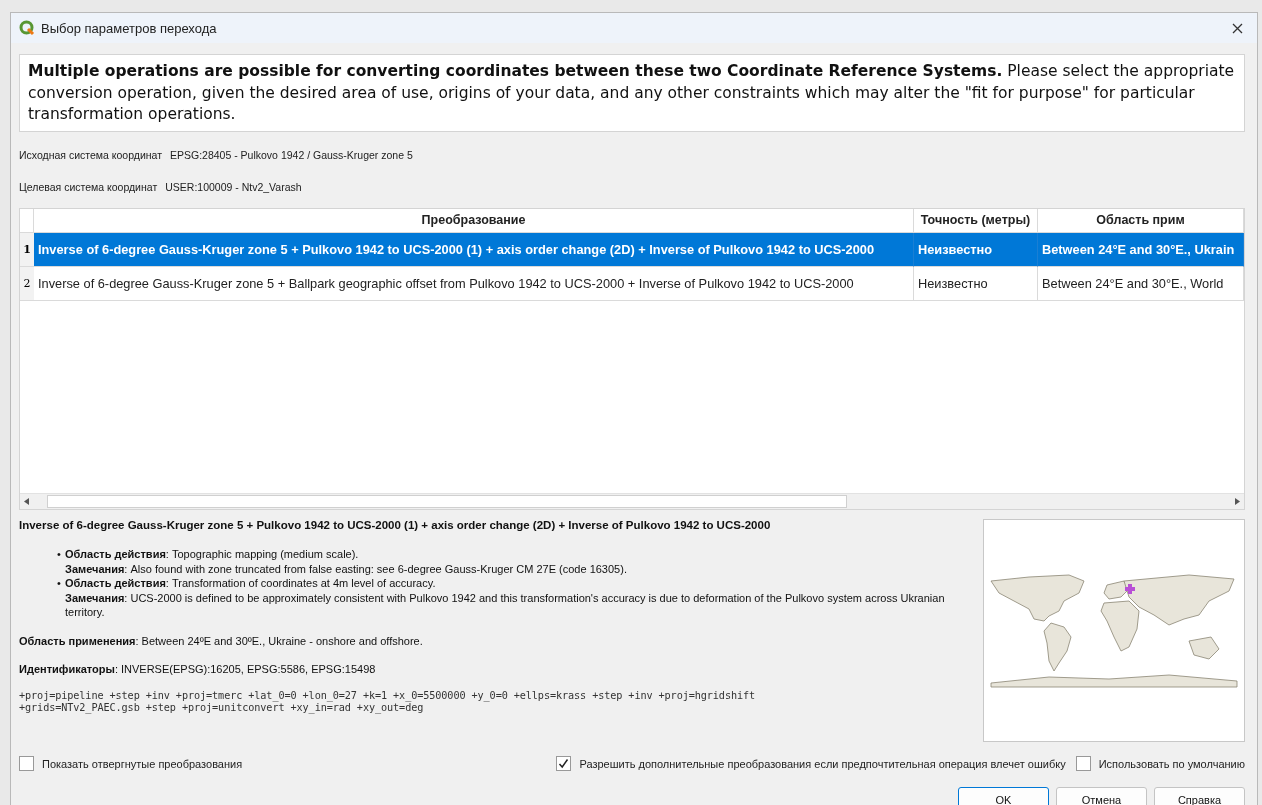  I want to click on remarks-text: Замечания: UCS-2000 is defined to be approximately consistent with Pulkovo 1942 and this transformation's accuracy is due to deformation of the Pulkovo system across Ukranian territory., so click(505, 605).